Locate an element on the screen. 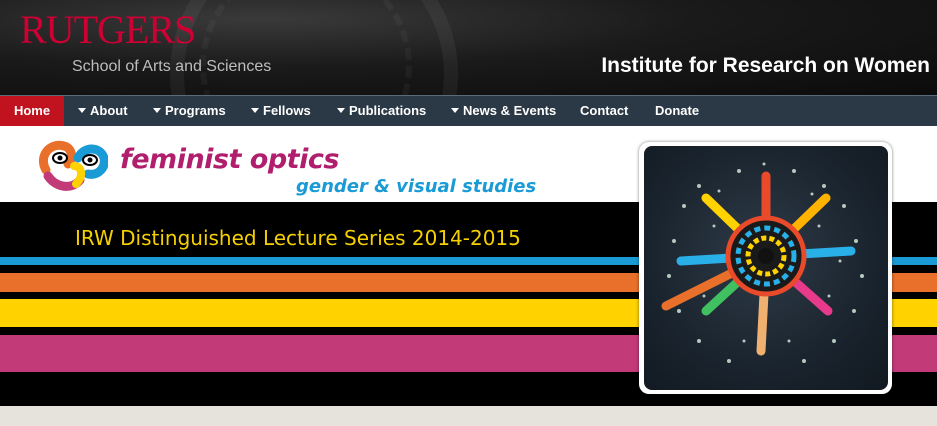 Image resolution: width=937 pixels, height=426 pixels. nav-donate: Donate is located at coordinates (677, 111).